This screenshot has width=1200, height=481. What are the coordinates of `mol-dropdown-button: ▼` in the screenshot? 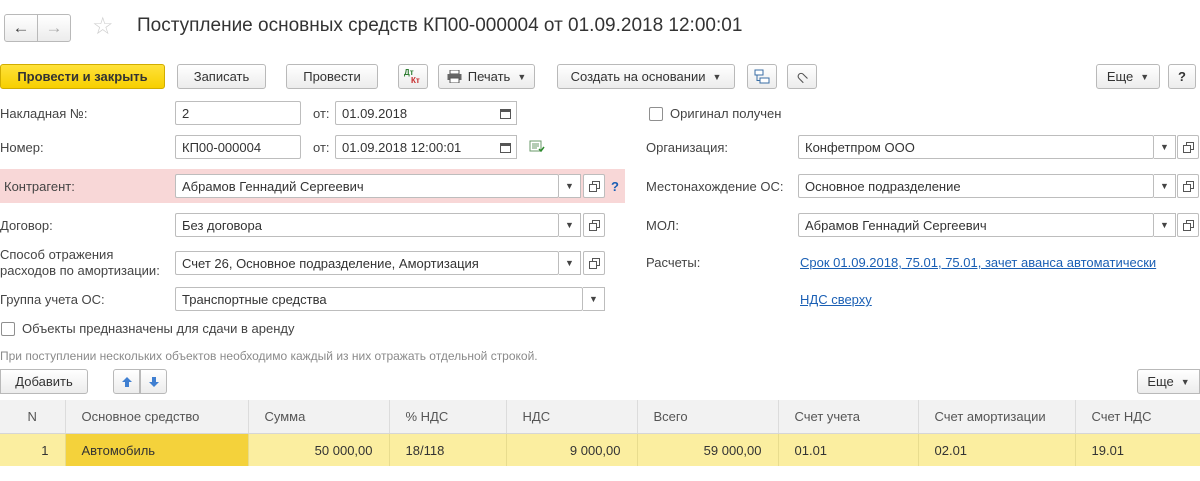 It's located at (1165, 225).